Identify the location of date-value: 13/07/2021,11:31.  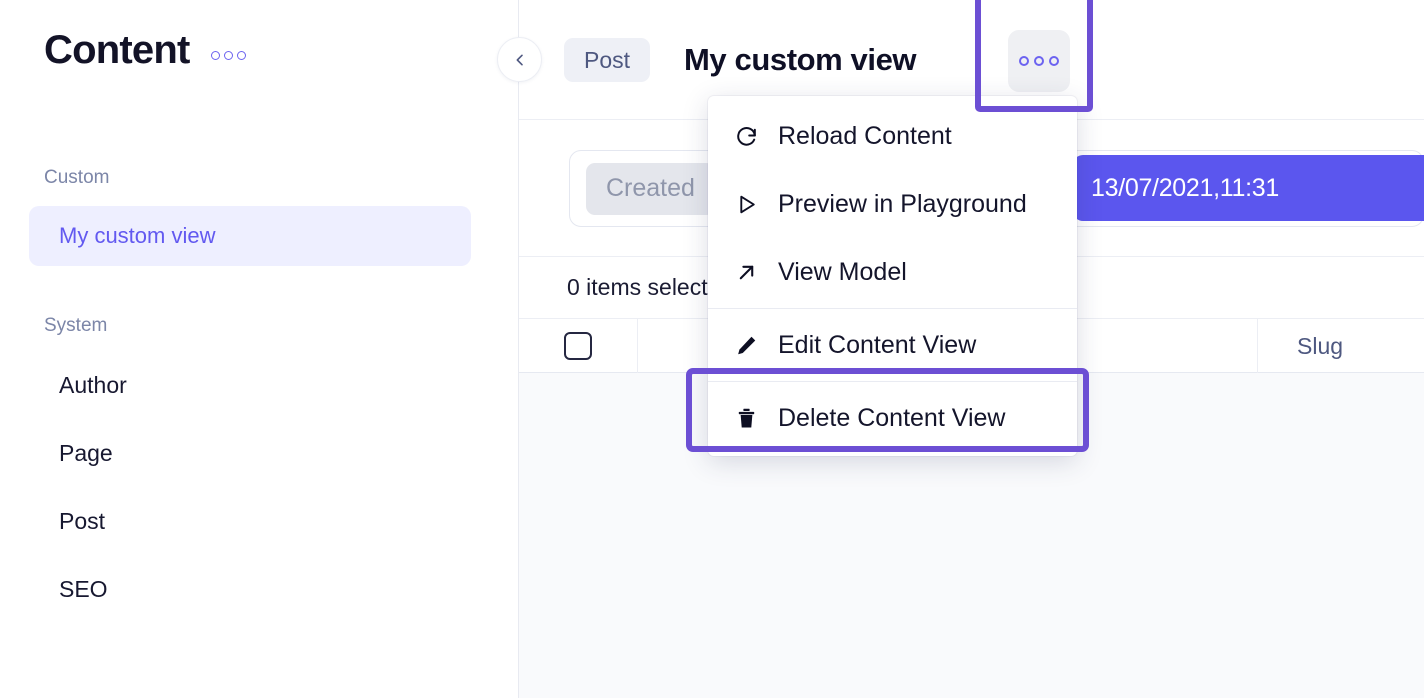
(1185, 187).